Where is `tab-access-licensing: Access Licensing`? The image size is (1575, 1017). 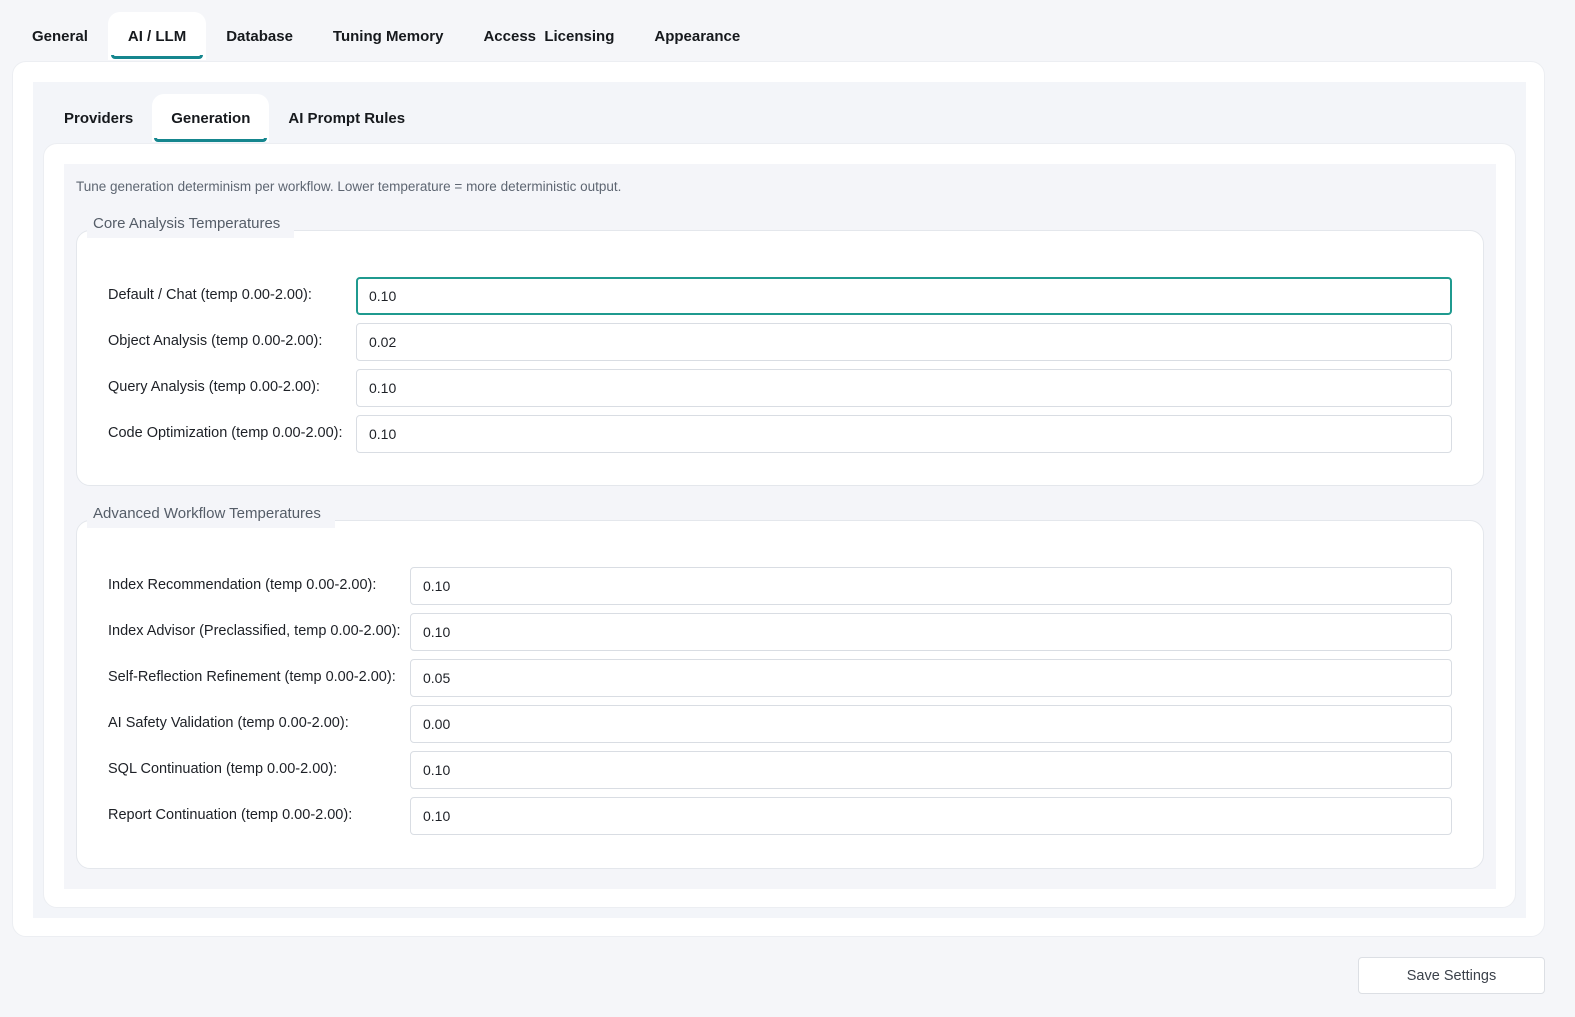
tab-access-licensing: Access Licensing is located at coordinates (548, 36).